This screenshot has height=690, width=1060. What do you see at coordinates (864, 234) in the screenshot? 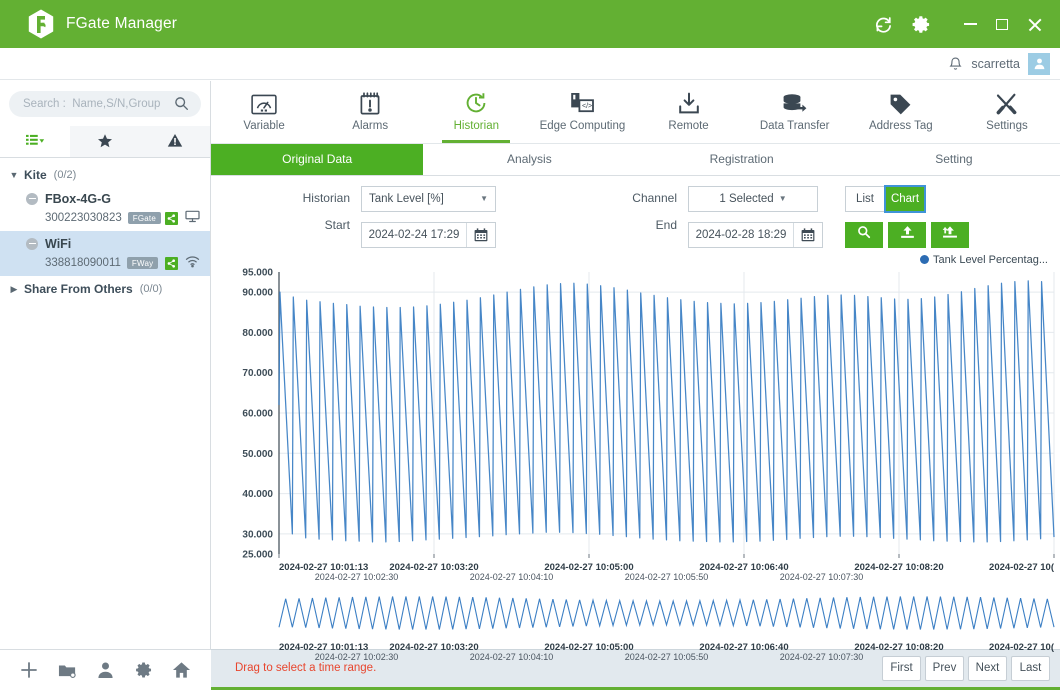
I see `search-button` at bounding box center [864, 234].